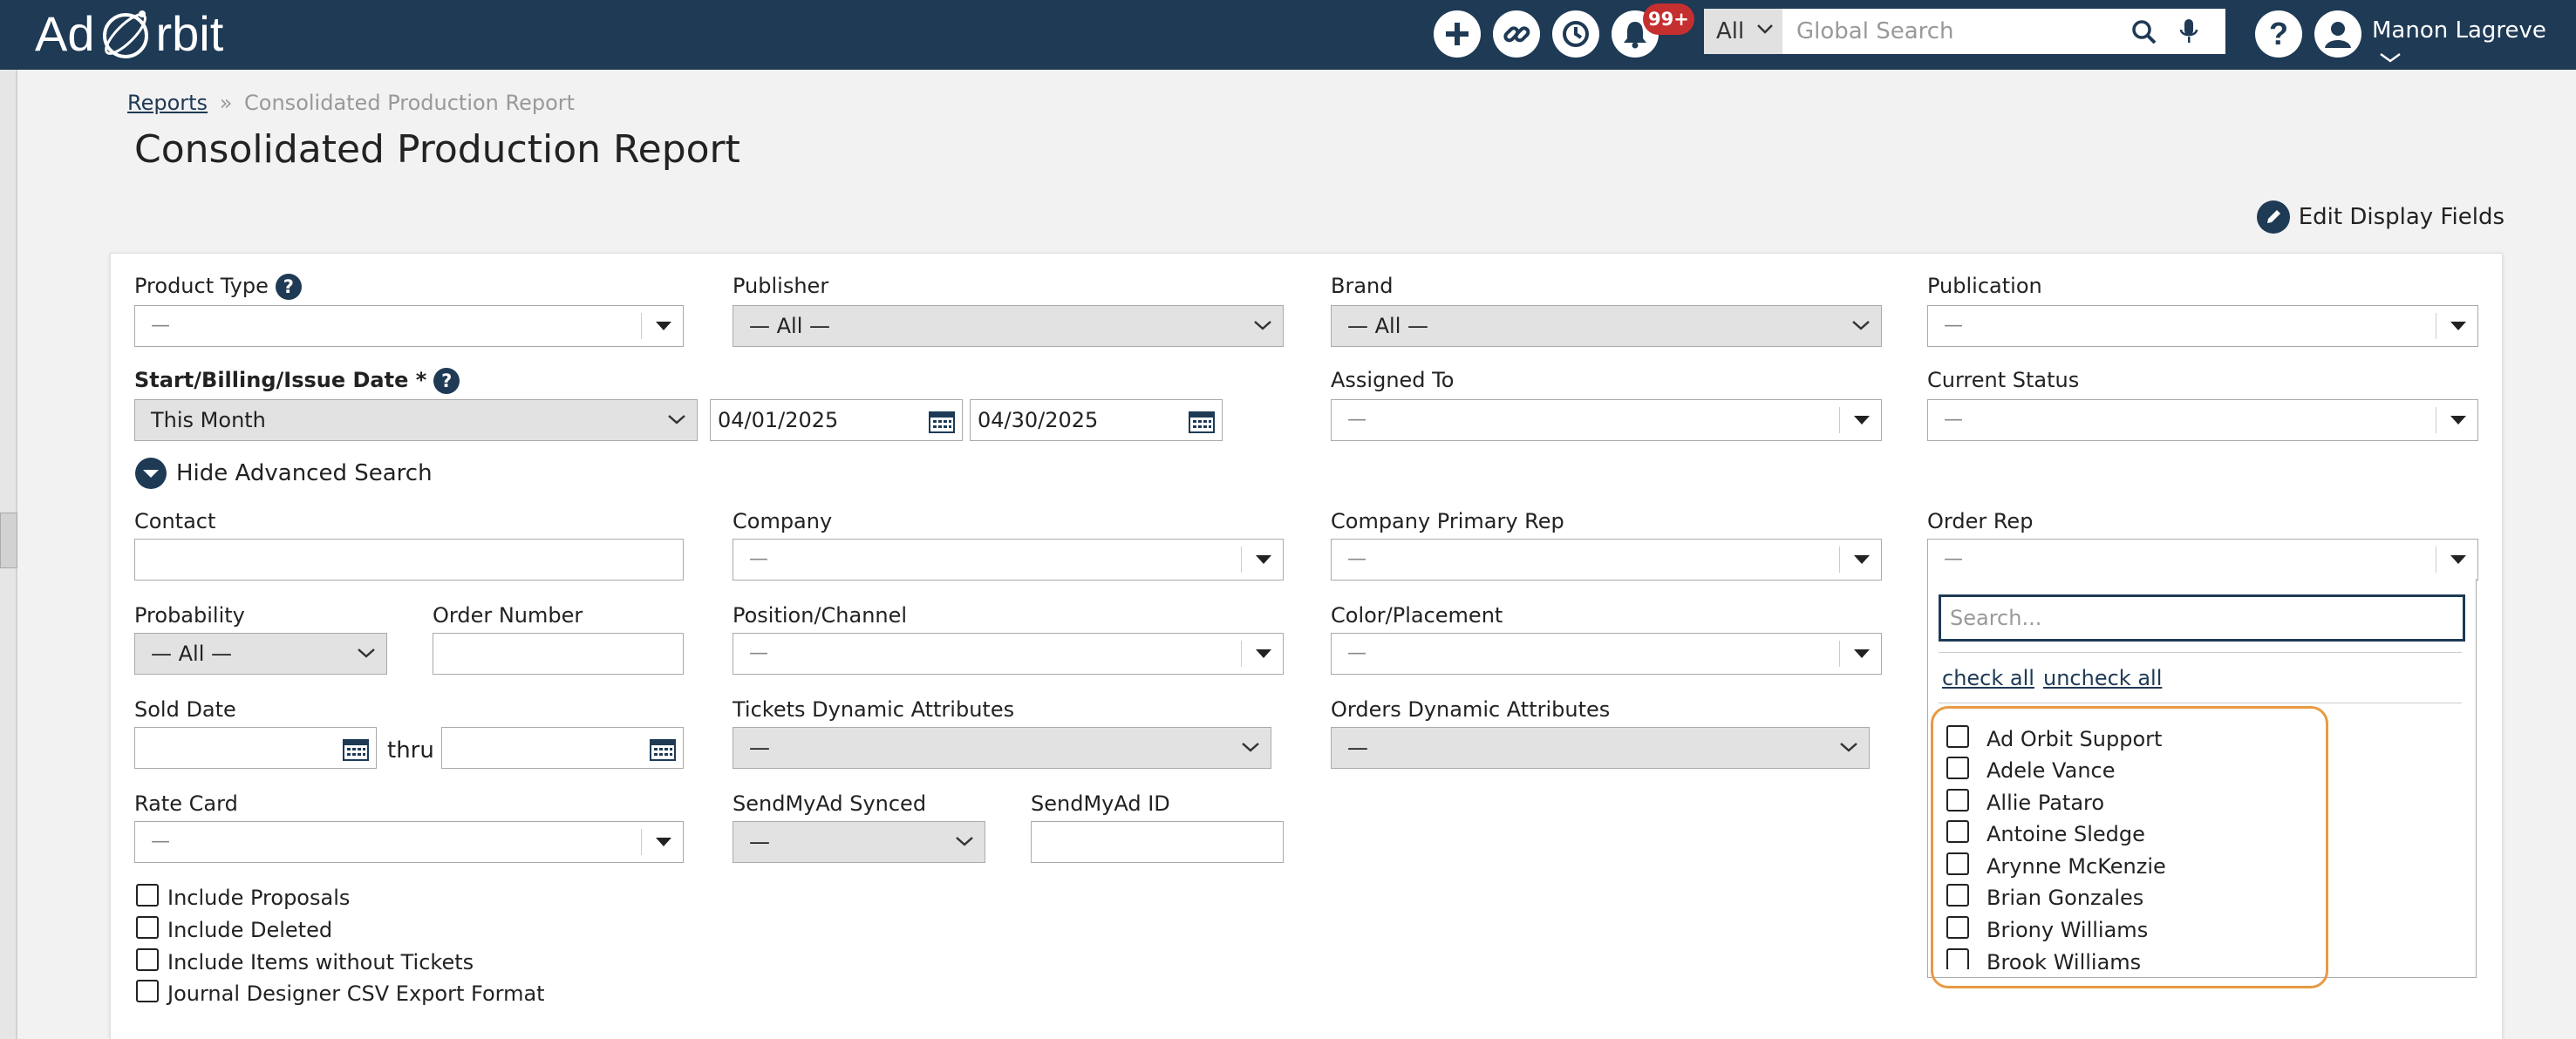  Describe the element at coordinates (2203, 326) in the screenshot. I see `publication-select: —` at that location.